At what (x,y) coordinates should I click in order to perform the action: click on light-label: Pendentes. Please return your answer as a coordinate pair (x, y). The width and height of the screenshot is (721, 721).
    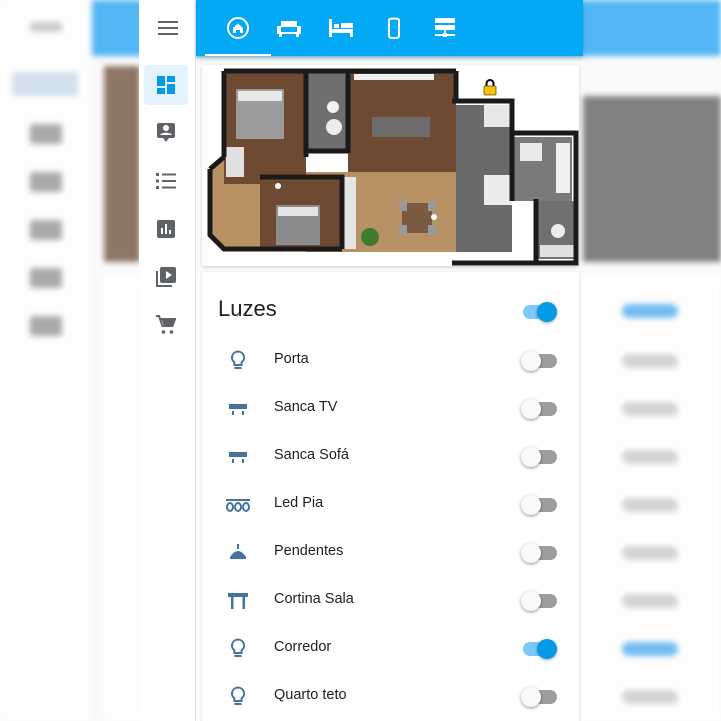
    Looking at the image, I should click on (309, 551).